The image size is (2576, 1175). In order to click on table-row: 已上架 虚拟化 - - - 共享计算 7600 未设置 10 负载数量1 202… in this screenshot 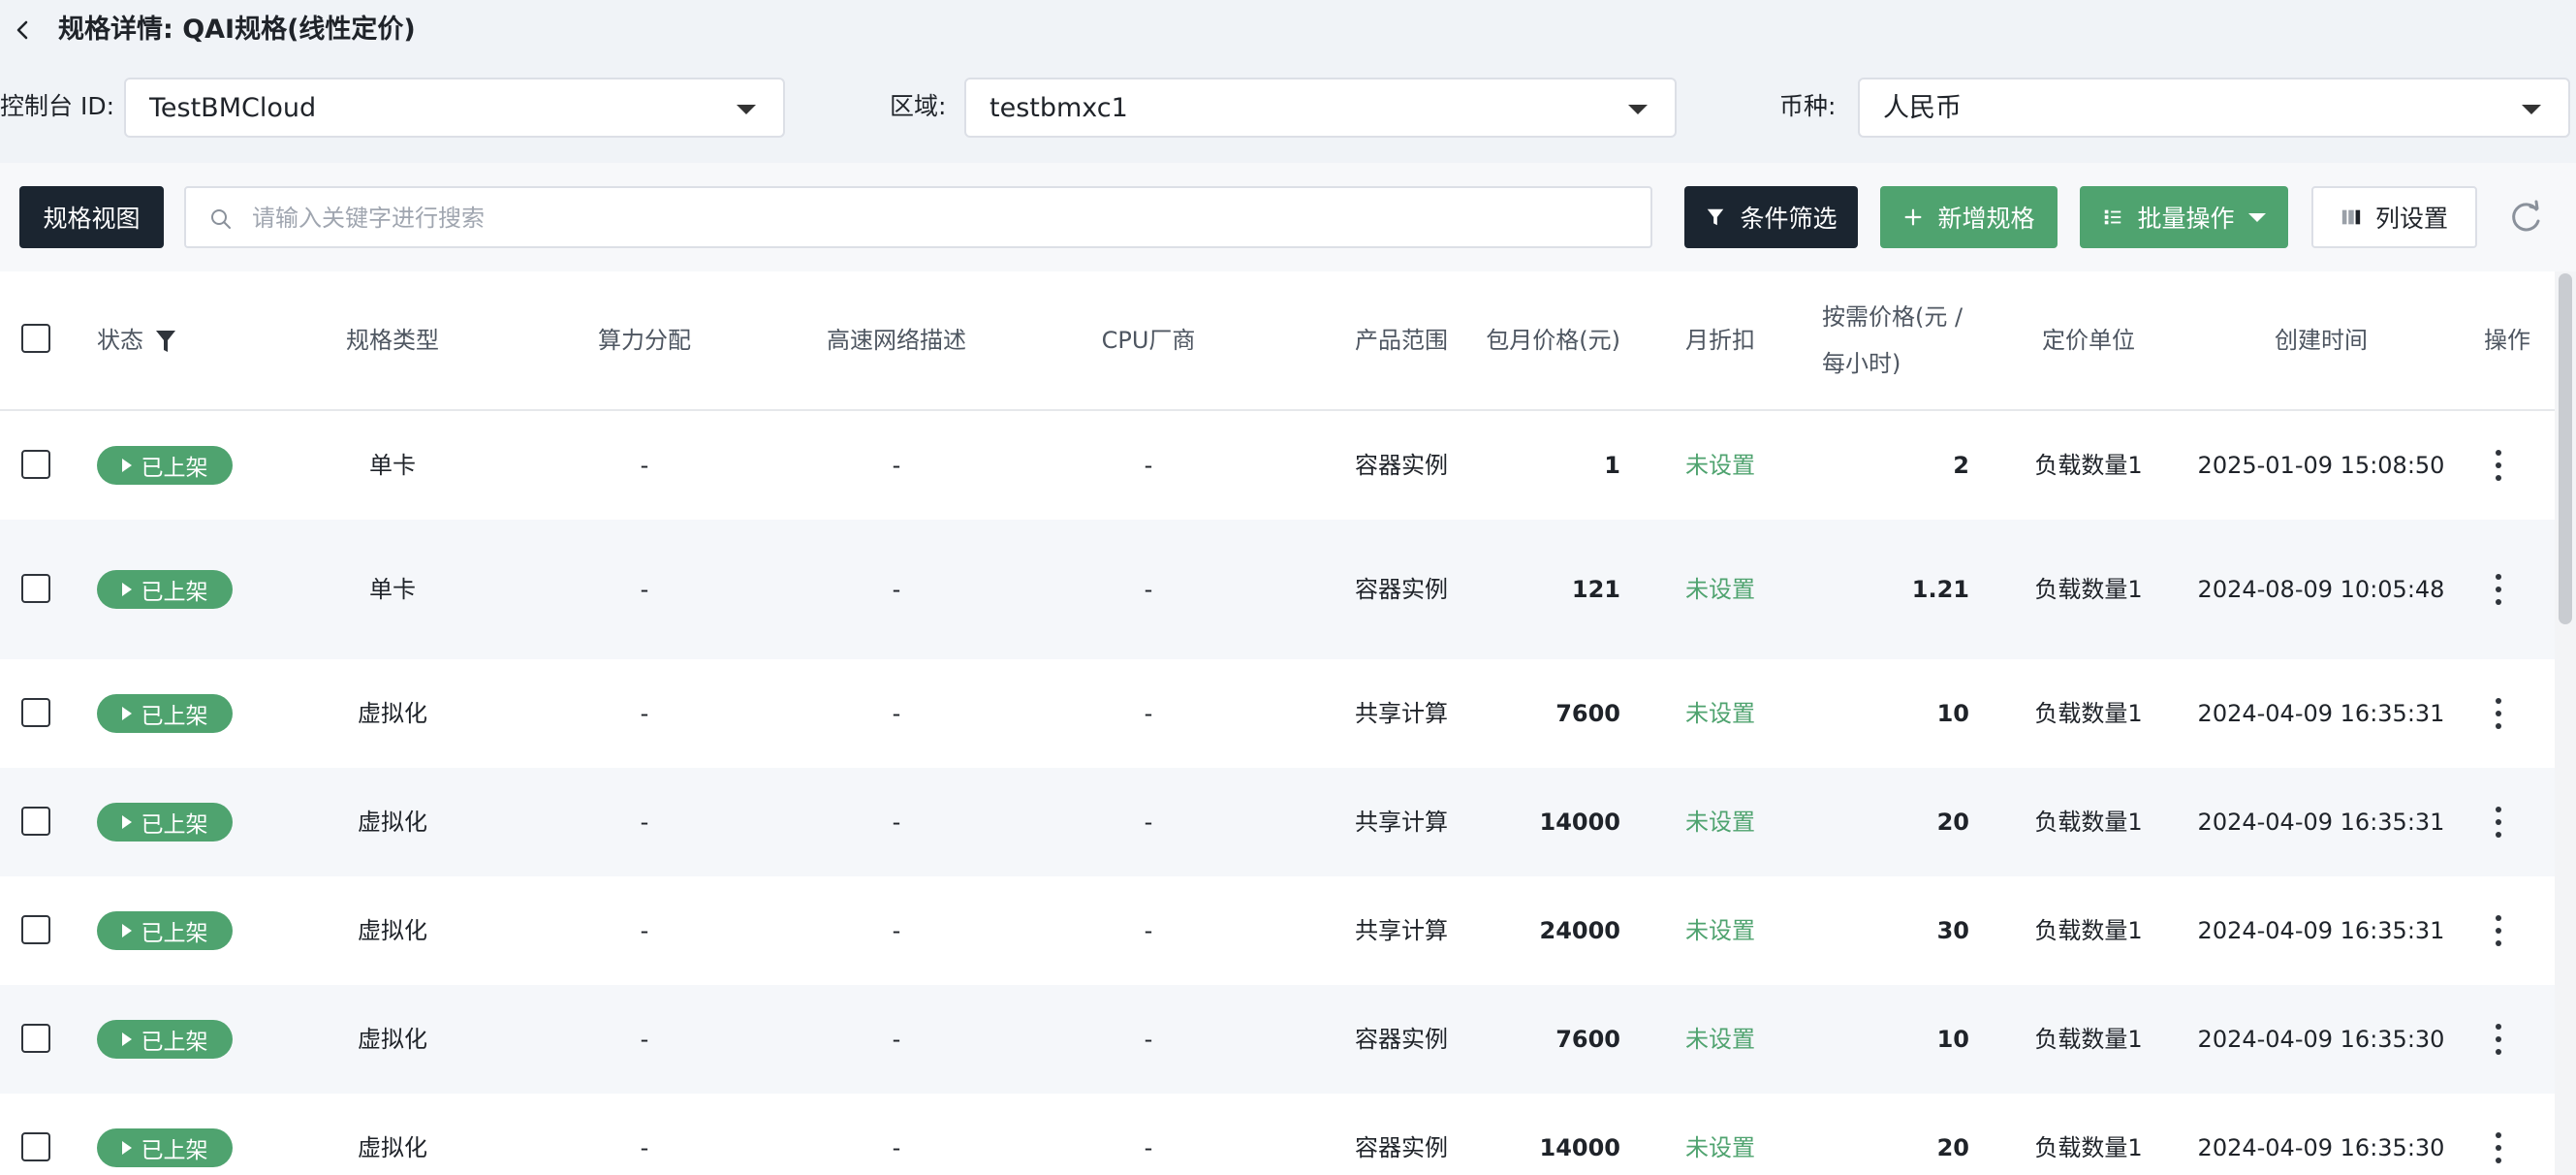, I will do `click(1277, 714)`.